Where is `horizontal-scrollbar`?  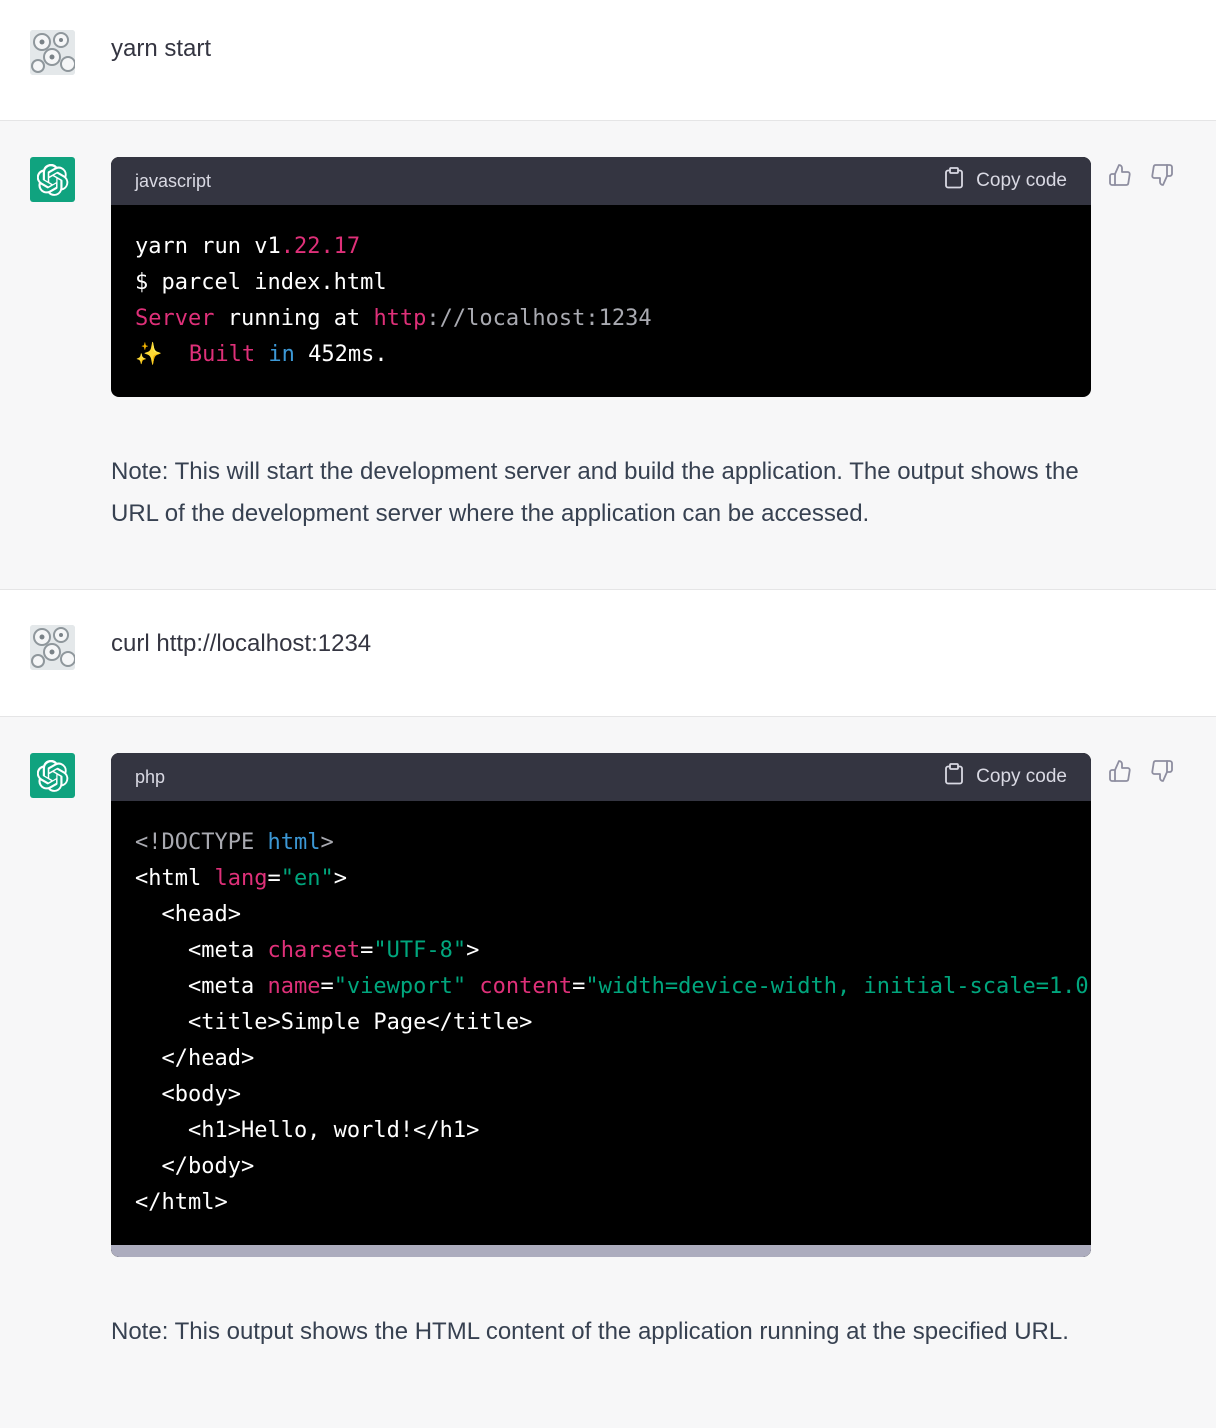 horizontal-scrollbar is located at coordinates (601, 1251).